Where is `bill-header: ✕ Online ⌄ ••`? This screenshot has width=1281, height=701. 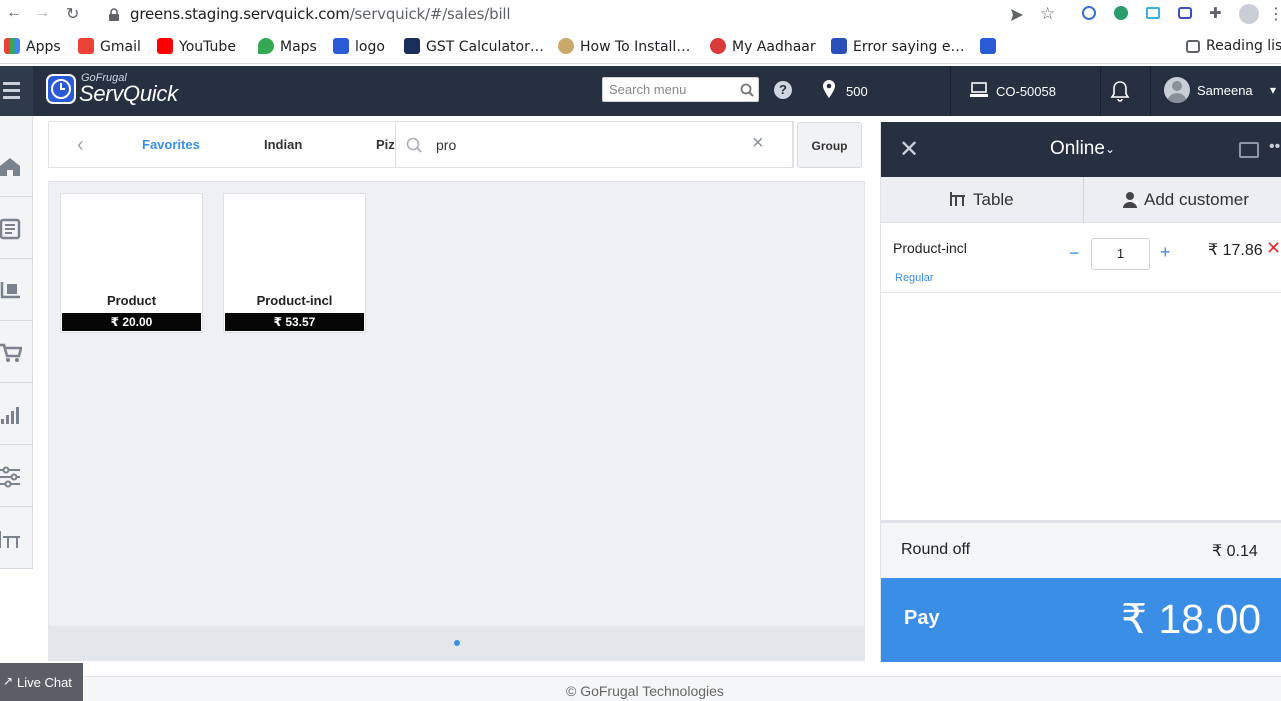 bill-header: ✕ Online ⌄ •• is located at coordinates (1081, 149).